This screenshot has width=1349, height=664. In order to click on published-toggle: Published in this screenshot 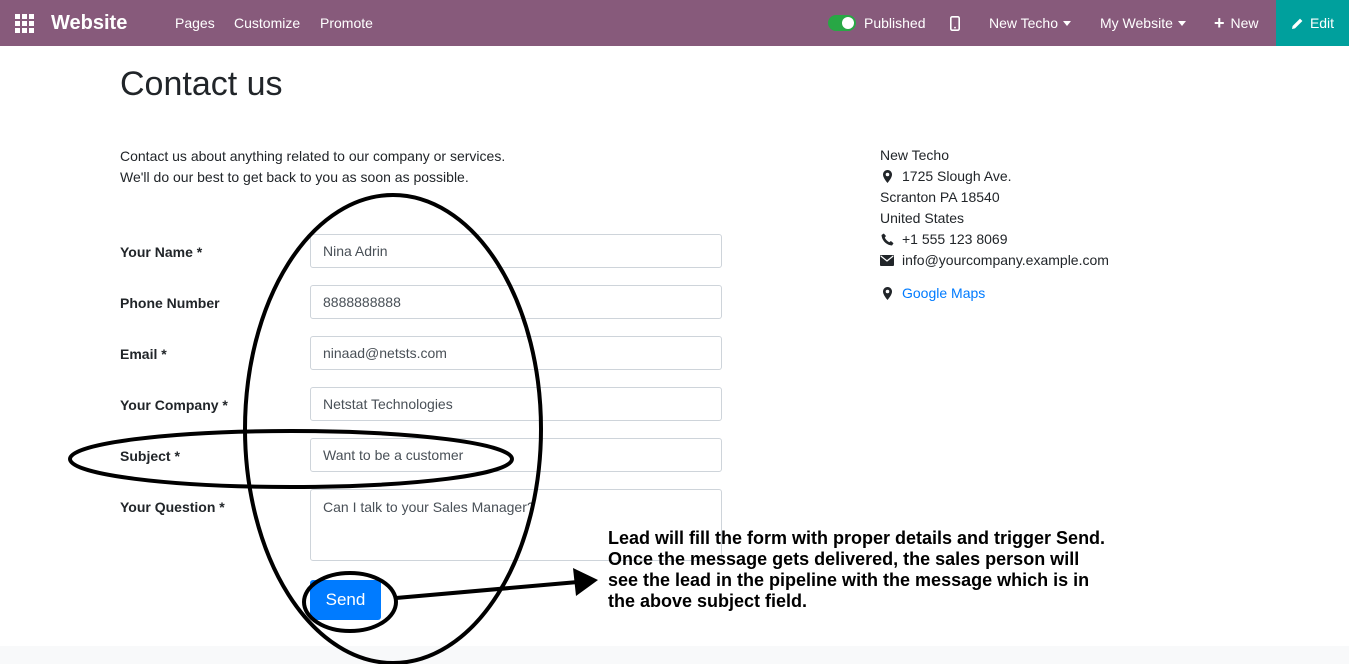, I will do `click(877, 23)`.